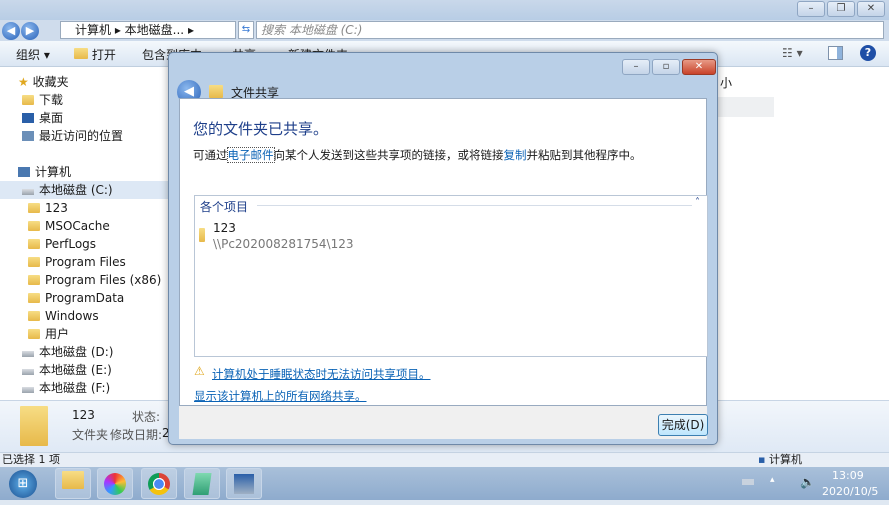 The image size is (889, 505). What do you see at coordinates (75, 388) in the screenshot?
I see `nav-label: 本地磁盘 (F:)` at bounding box center [75, 388].